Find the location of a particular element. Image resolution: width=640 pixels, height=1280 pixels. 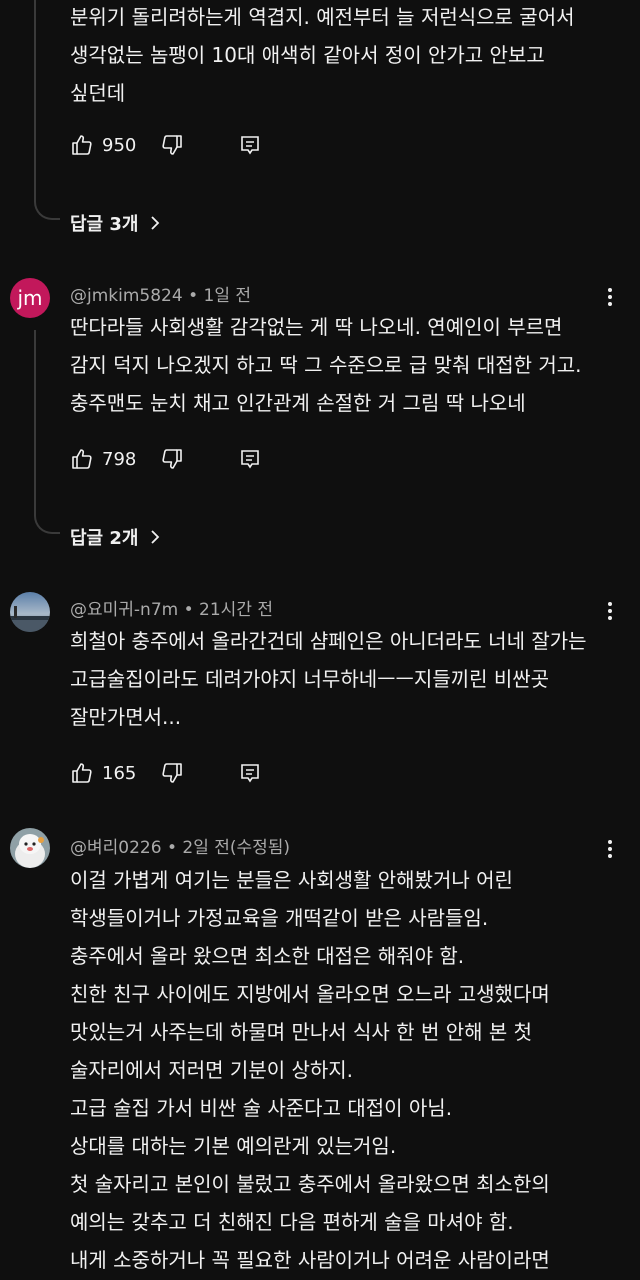

comment-meta: @요미귀-n7m • 21시간 전 is located at coordinates (171, 607).